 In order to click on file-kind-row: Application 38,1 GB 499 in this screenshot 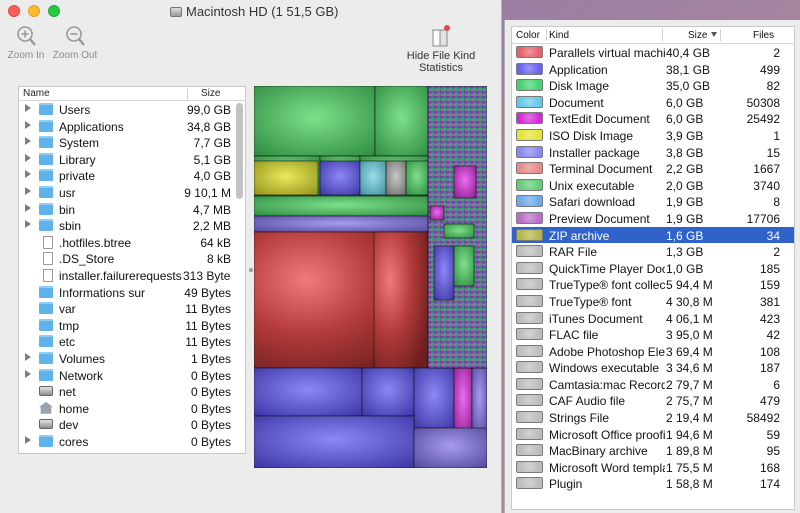, I will do `click(653, 69)`.